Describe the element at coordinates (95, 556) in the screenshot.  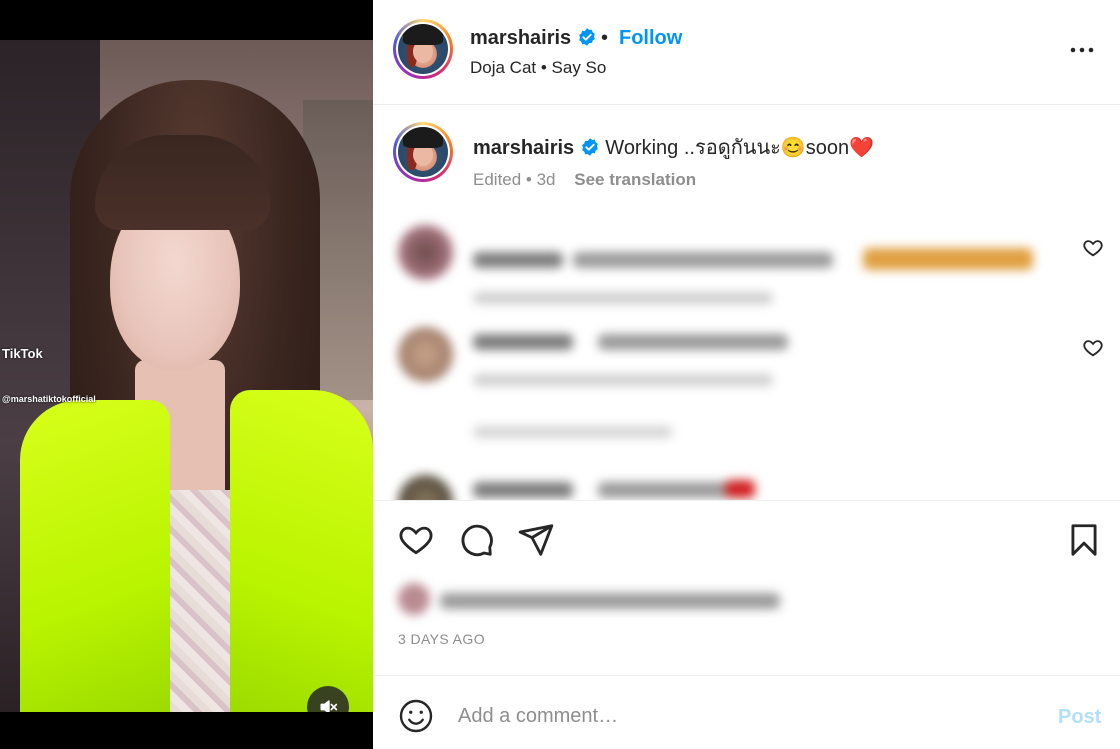
I see `video-subject-jacket-left` at that location.